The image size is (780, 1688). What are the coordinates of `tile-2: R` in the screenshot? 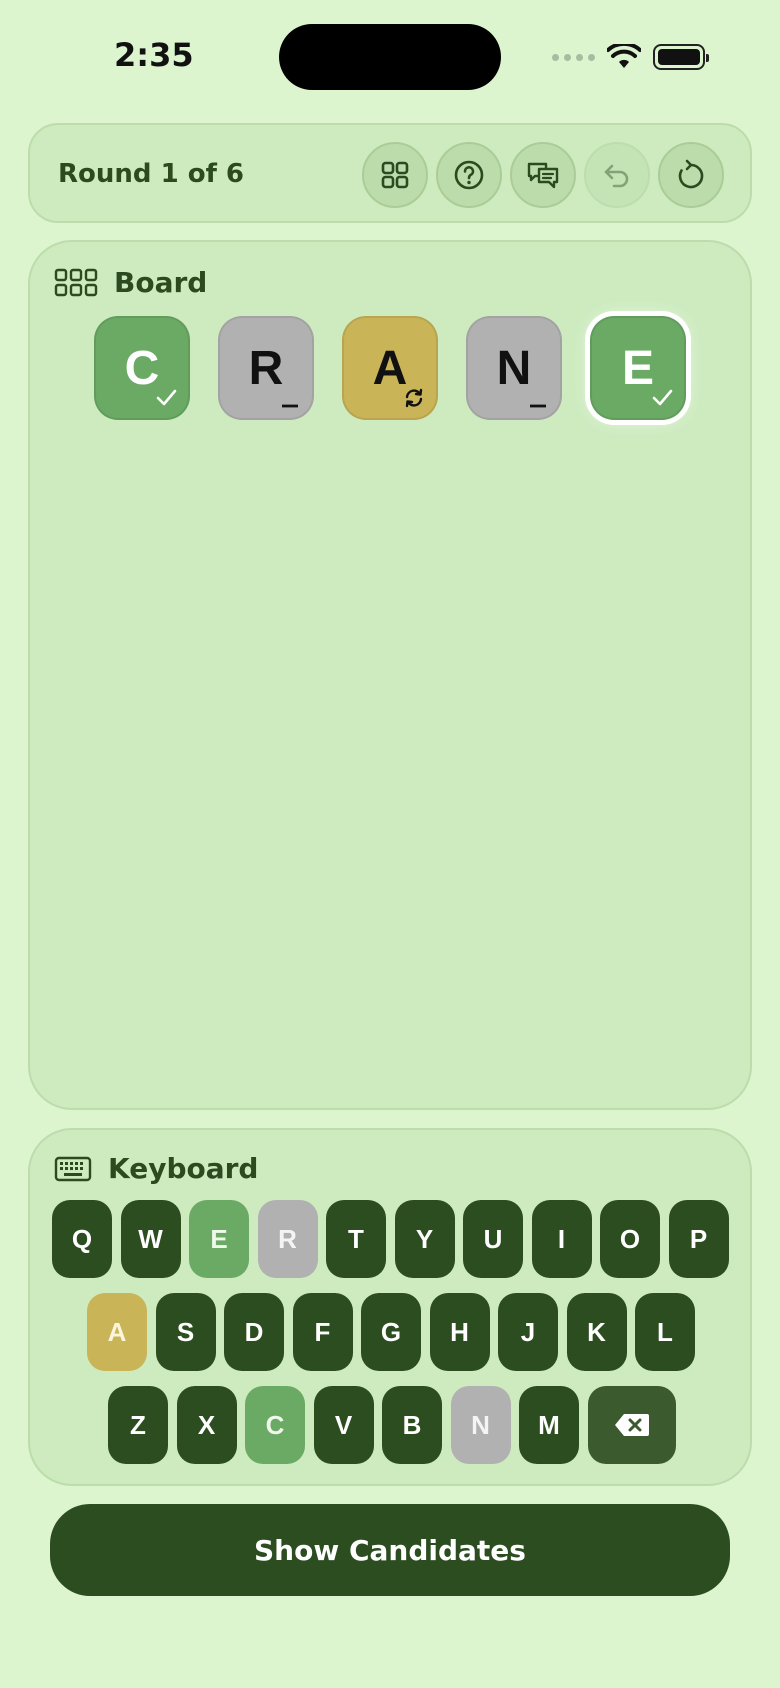 It's located at (266, 368).